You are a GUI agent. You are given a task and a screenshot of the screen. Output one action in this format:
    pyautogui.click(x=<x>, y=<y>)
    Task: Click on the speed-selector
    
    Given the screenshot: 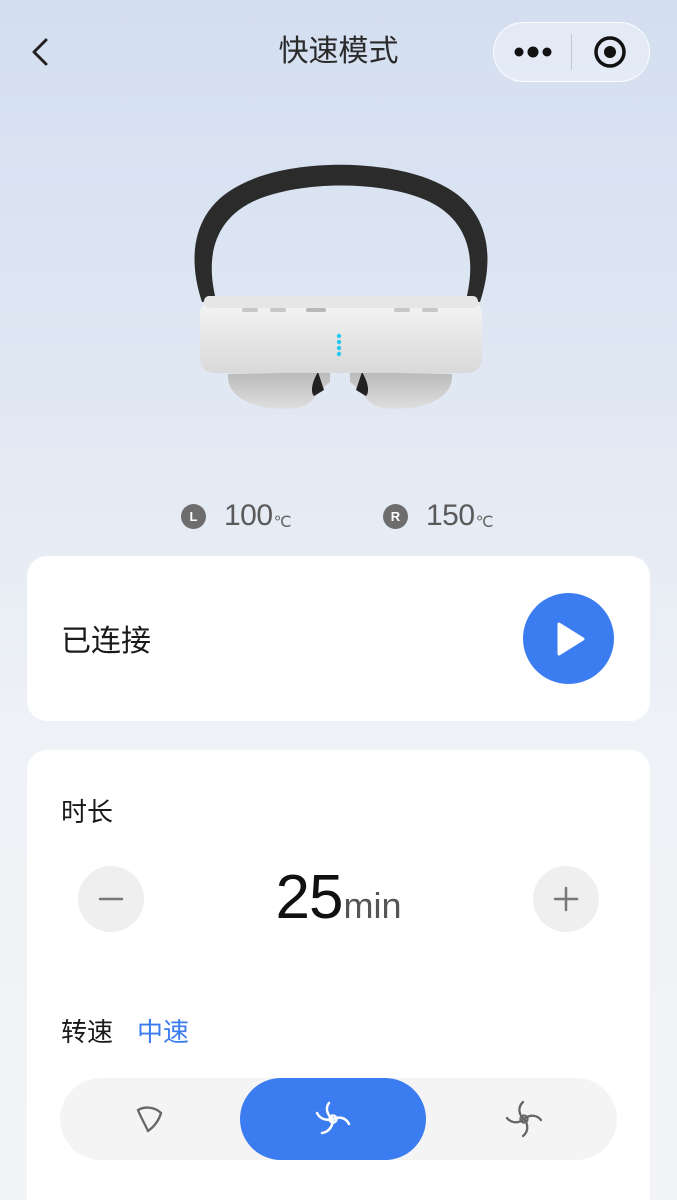 What is the action you would take?
    pyautogui.click(x=338, y=1119)
    